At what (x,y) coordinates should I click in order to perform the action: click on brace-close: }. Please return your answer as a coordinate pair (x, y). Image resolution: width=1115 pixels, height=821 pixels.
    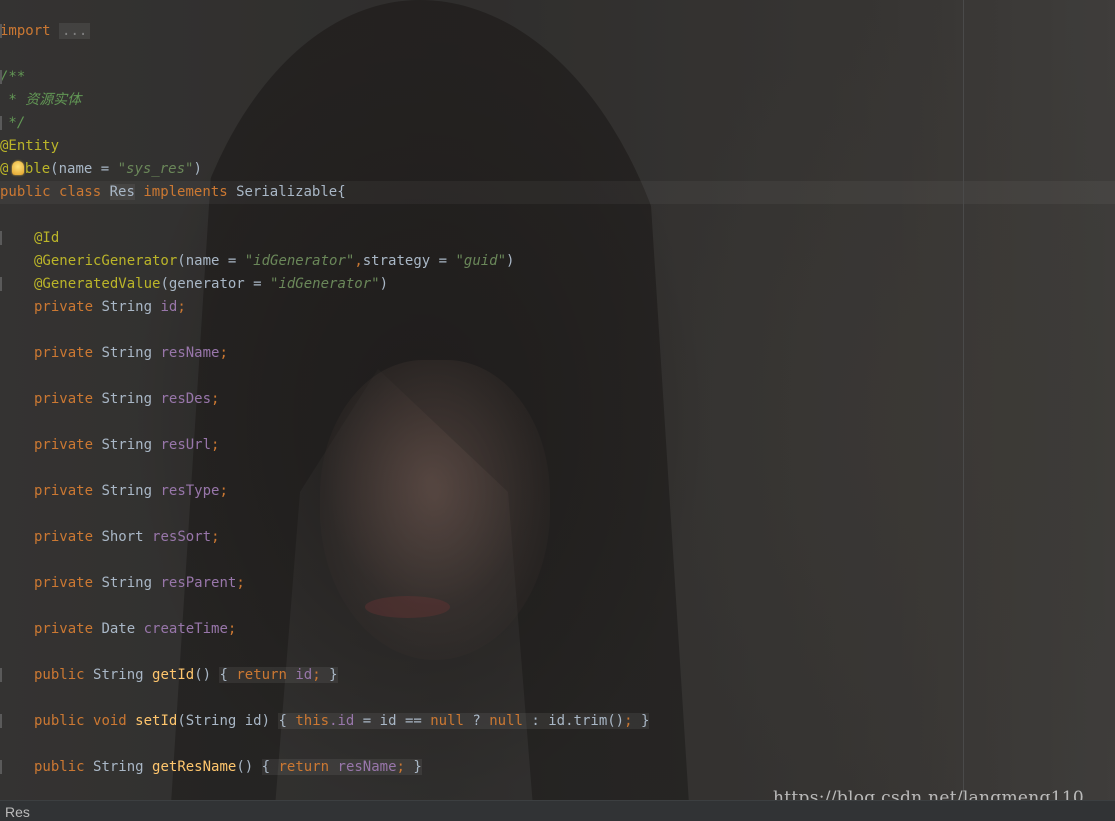
    Looking at the image, I should click on (333, 675).